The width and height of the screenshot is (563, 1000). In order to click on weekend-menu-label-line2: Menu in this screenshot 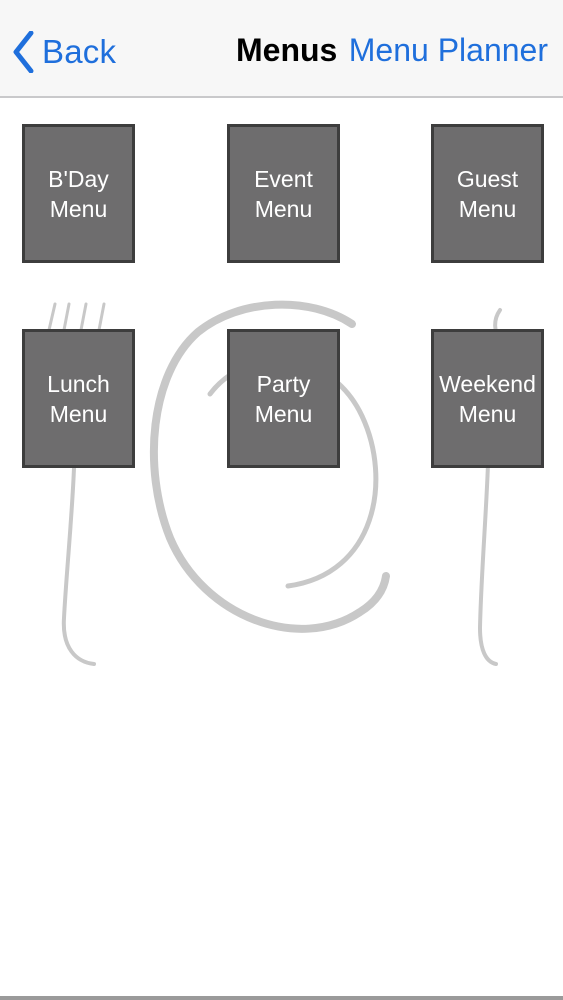, I will do `click(487, 413)`.